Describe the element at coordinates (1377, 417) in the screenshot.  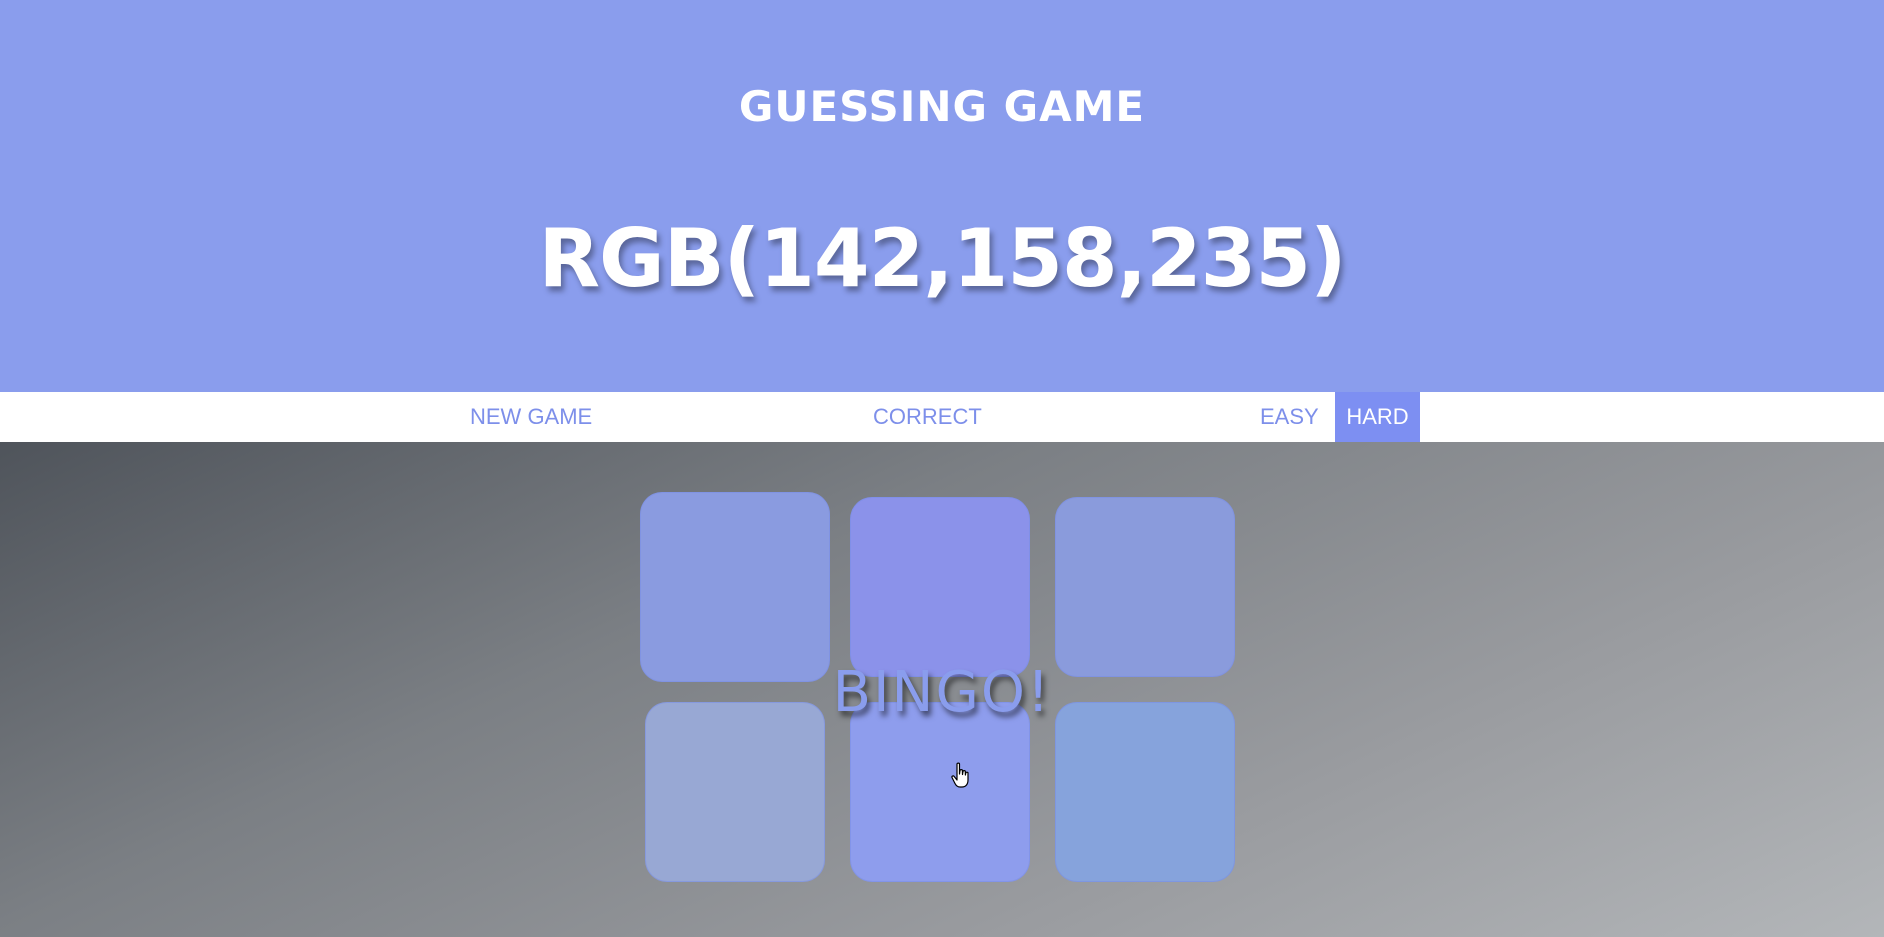
I see `hard-mode-button: HARD` at that location.